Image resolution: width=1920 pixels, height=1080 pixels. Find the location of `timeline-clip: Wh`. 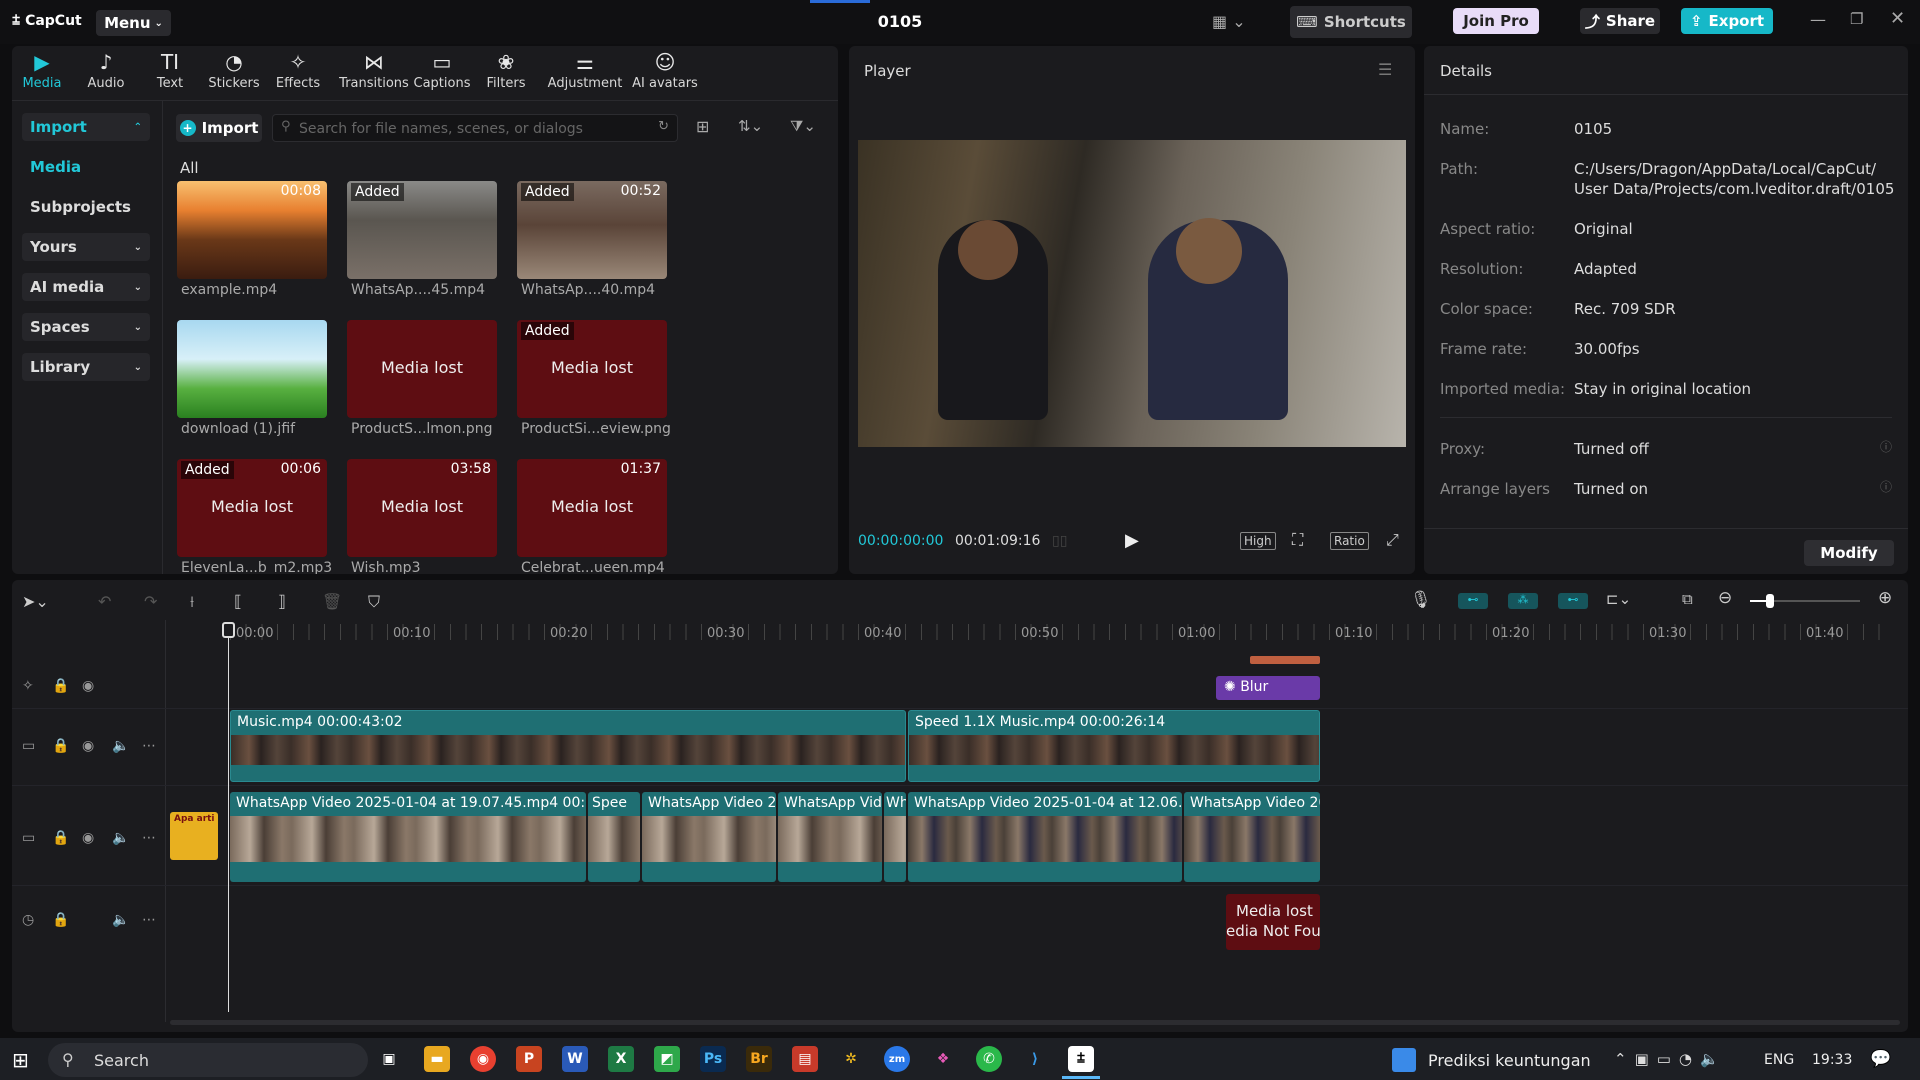

timeline-clip: Wh is located at coordinates (895, 837).